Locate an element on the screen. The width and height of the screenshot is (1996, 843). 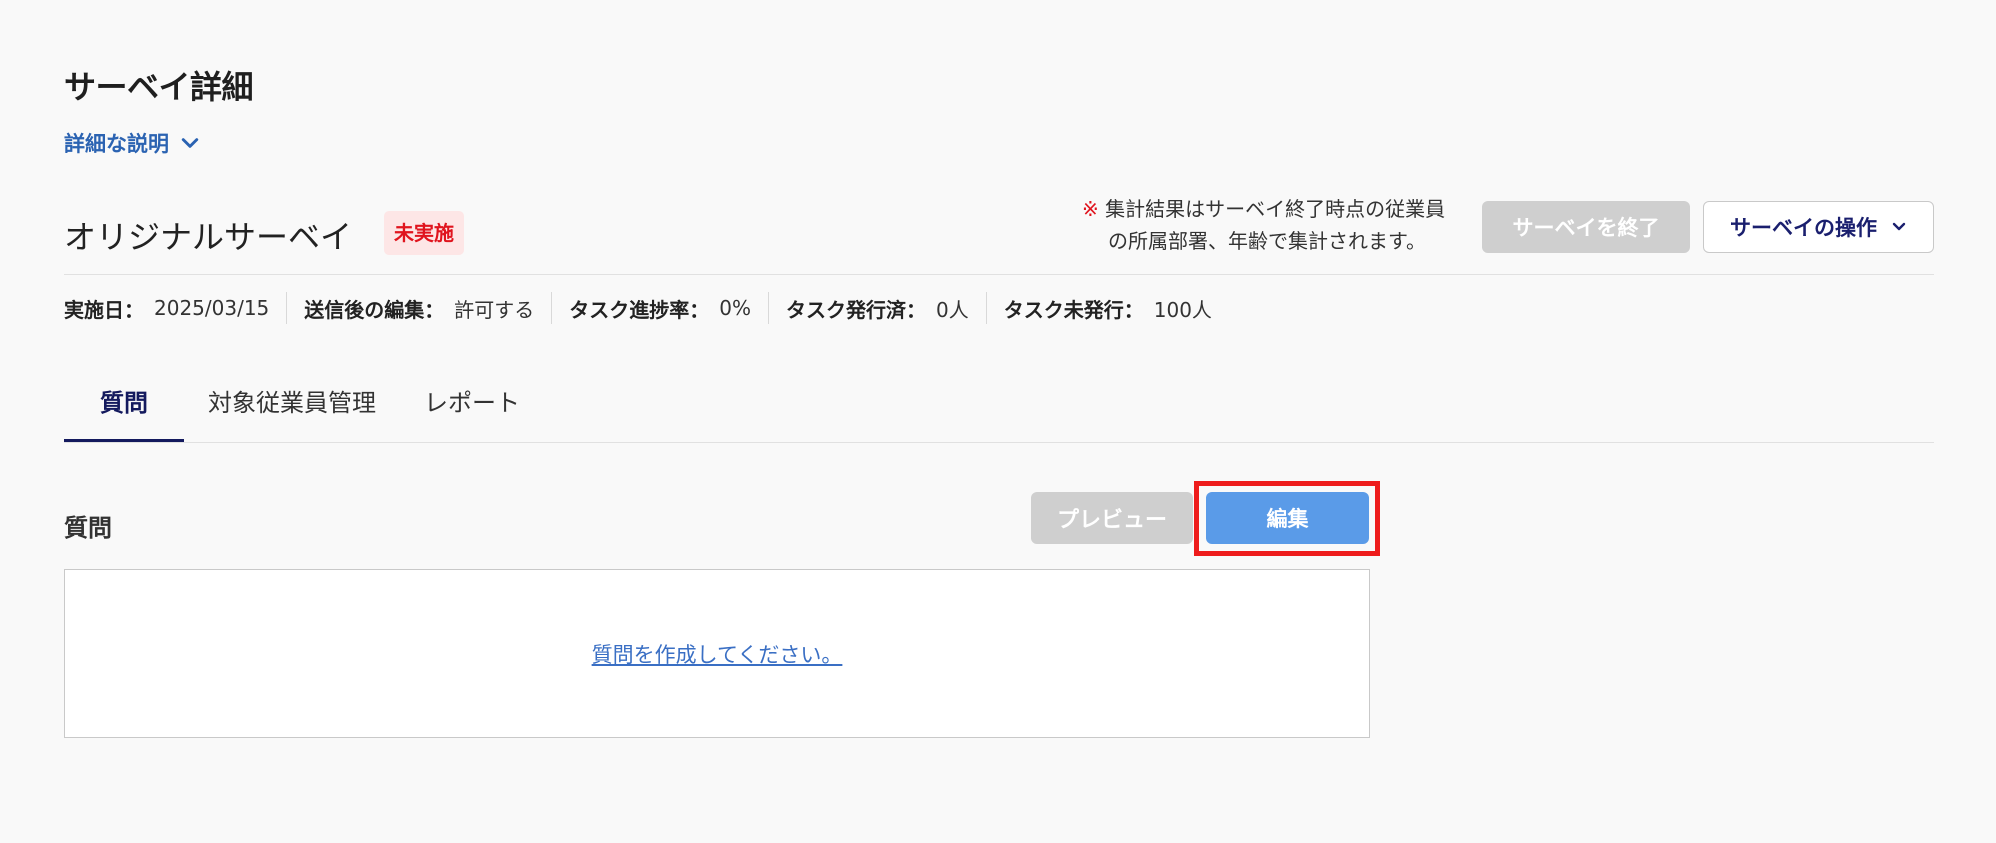
meta-task-progress: タスク進捗率： 0% is located at coordinates (659, 308).